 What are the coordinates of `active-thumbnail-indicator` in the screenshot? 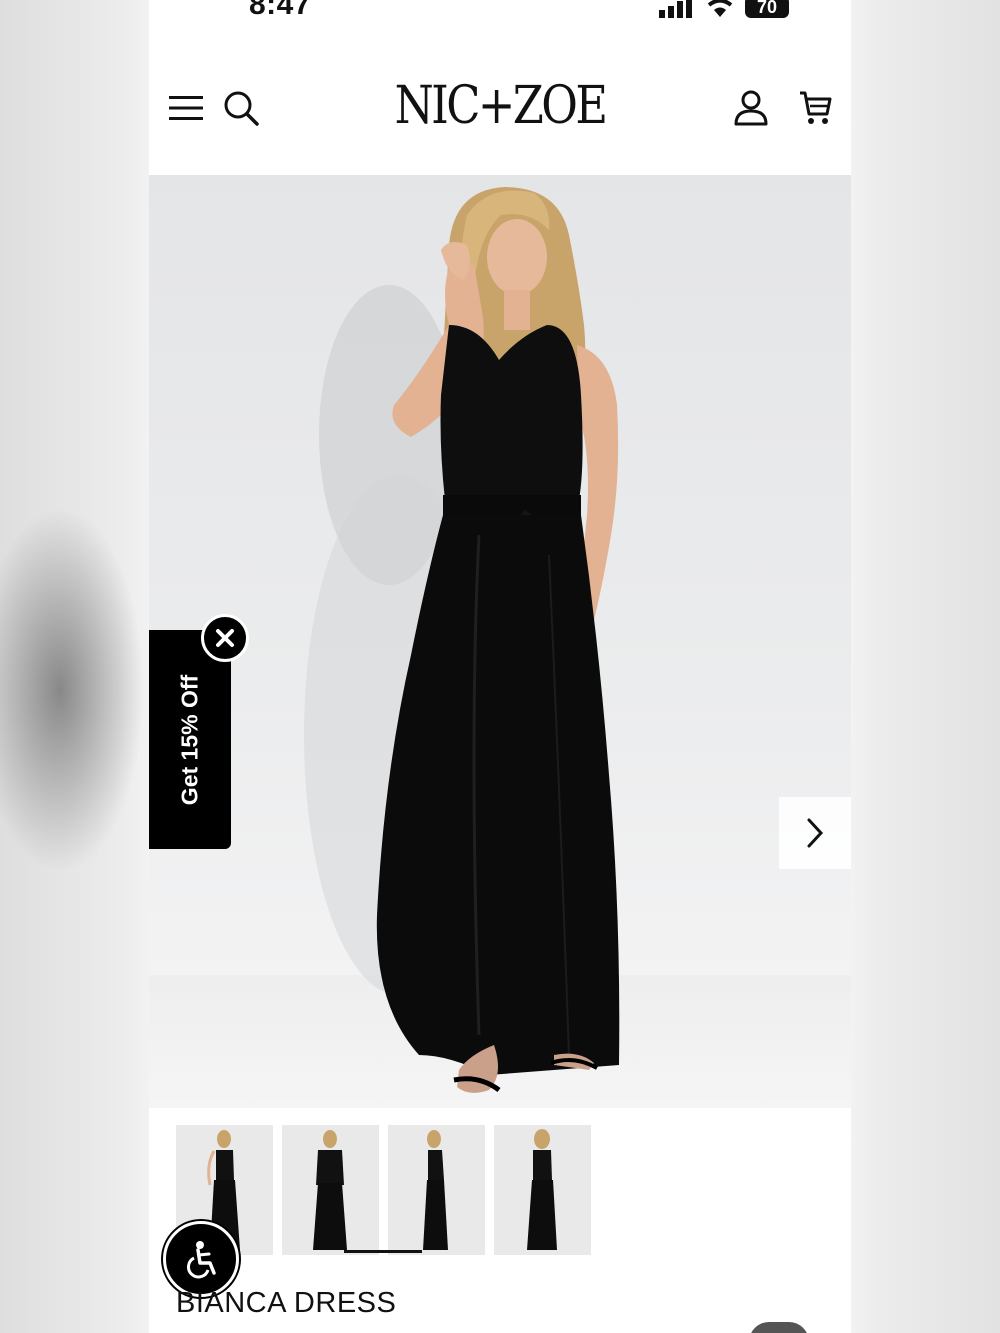 It's located at (383, 1251).